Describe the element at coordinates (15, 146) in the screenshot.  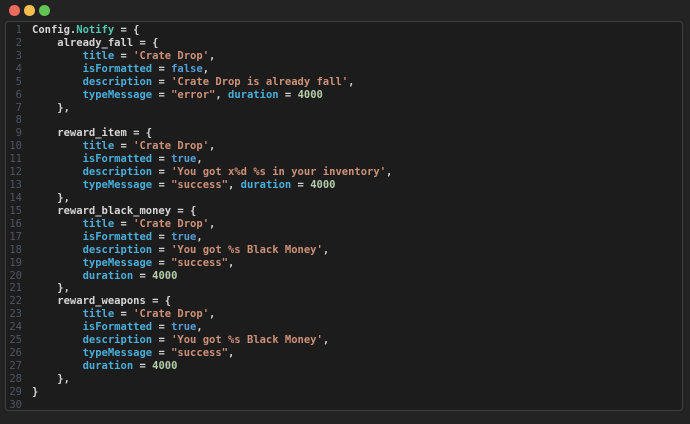
I see `line-number: 10` at that location.